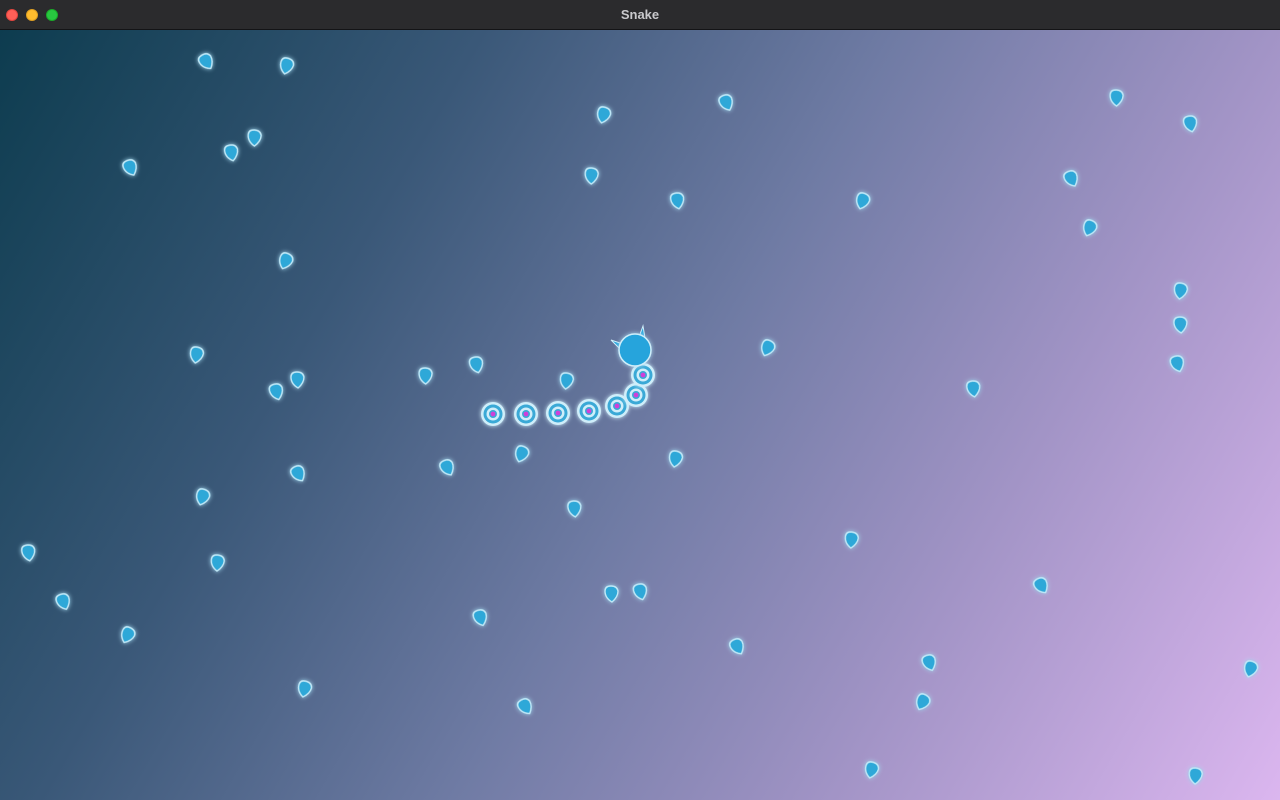 The height and width of the screenshot is (800, 1280). I want to click on window-title: Snake, so click(640, 14).